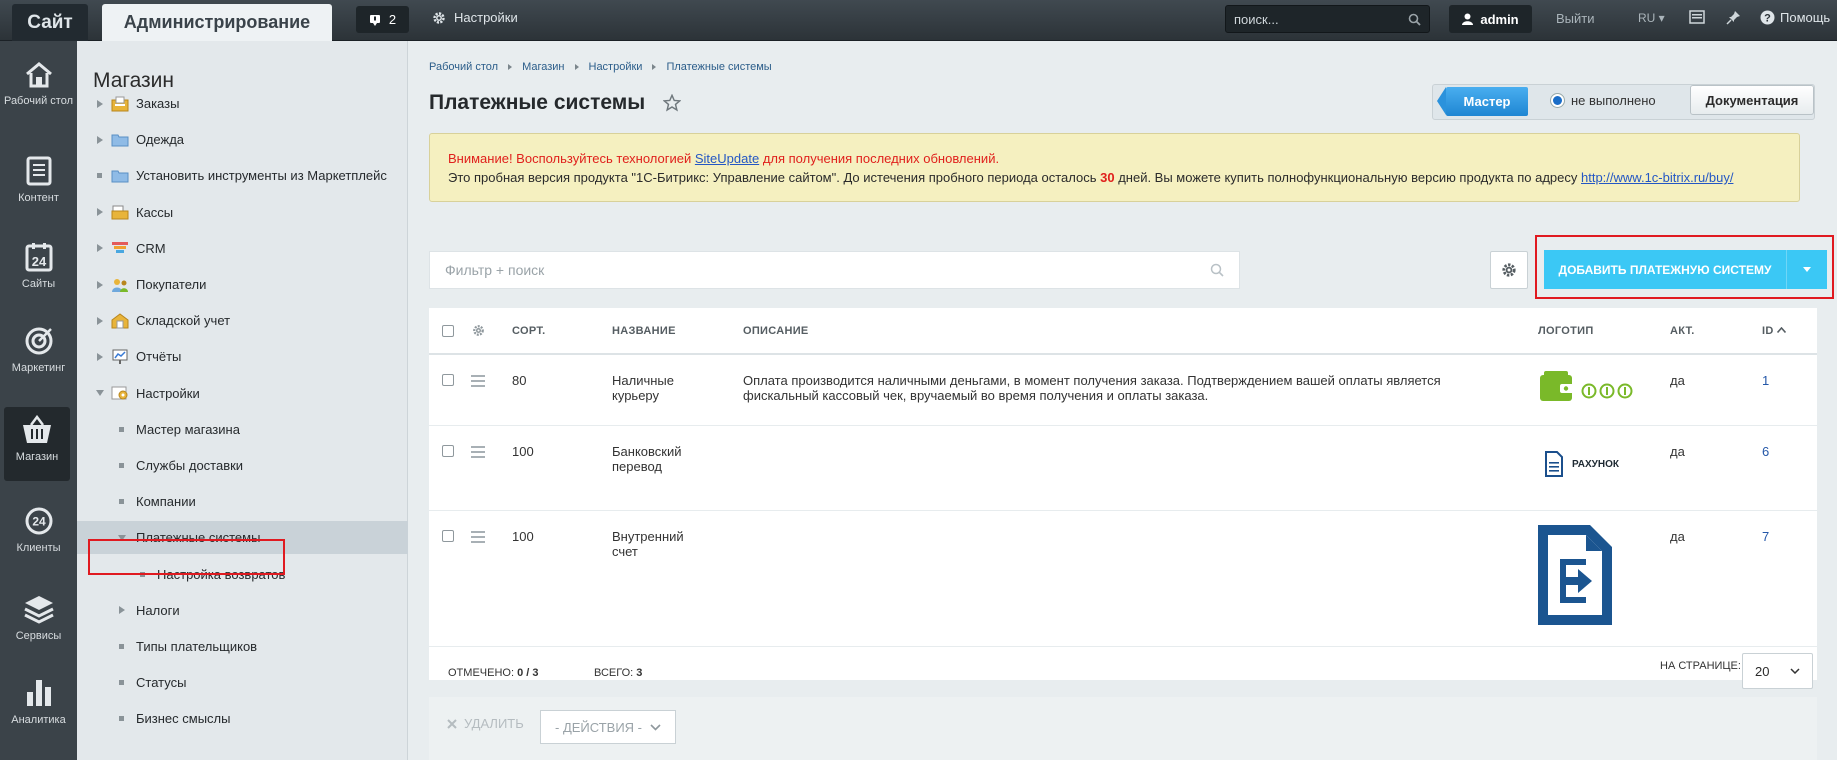  I want to click on column-header-sort: СОРТ., so click(528, 331).